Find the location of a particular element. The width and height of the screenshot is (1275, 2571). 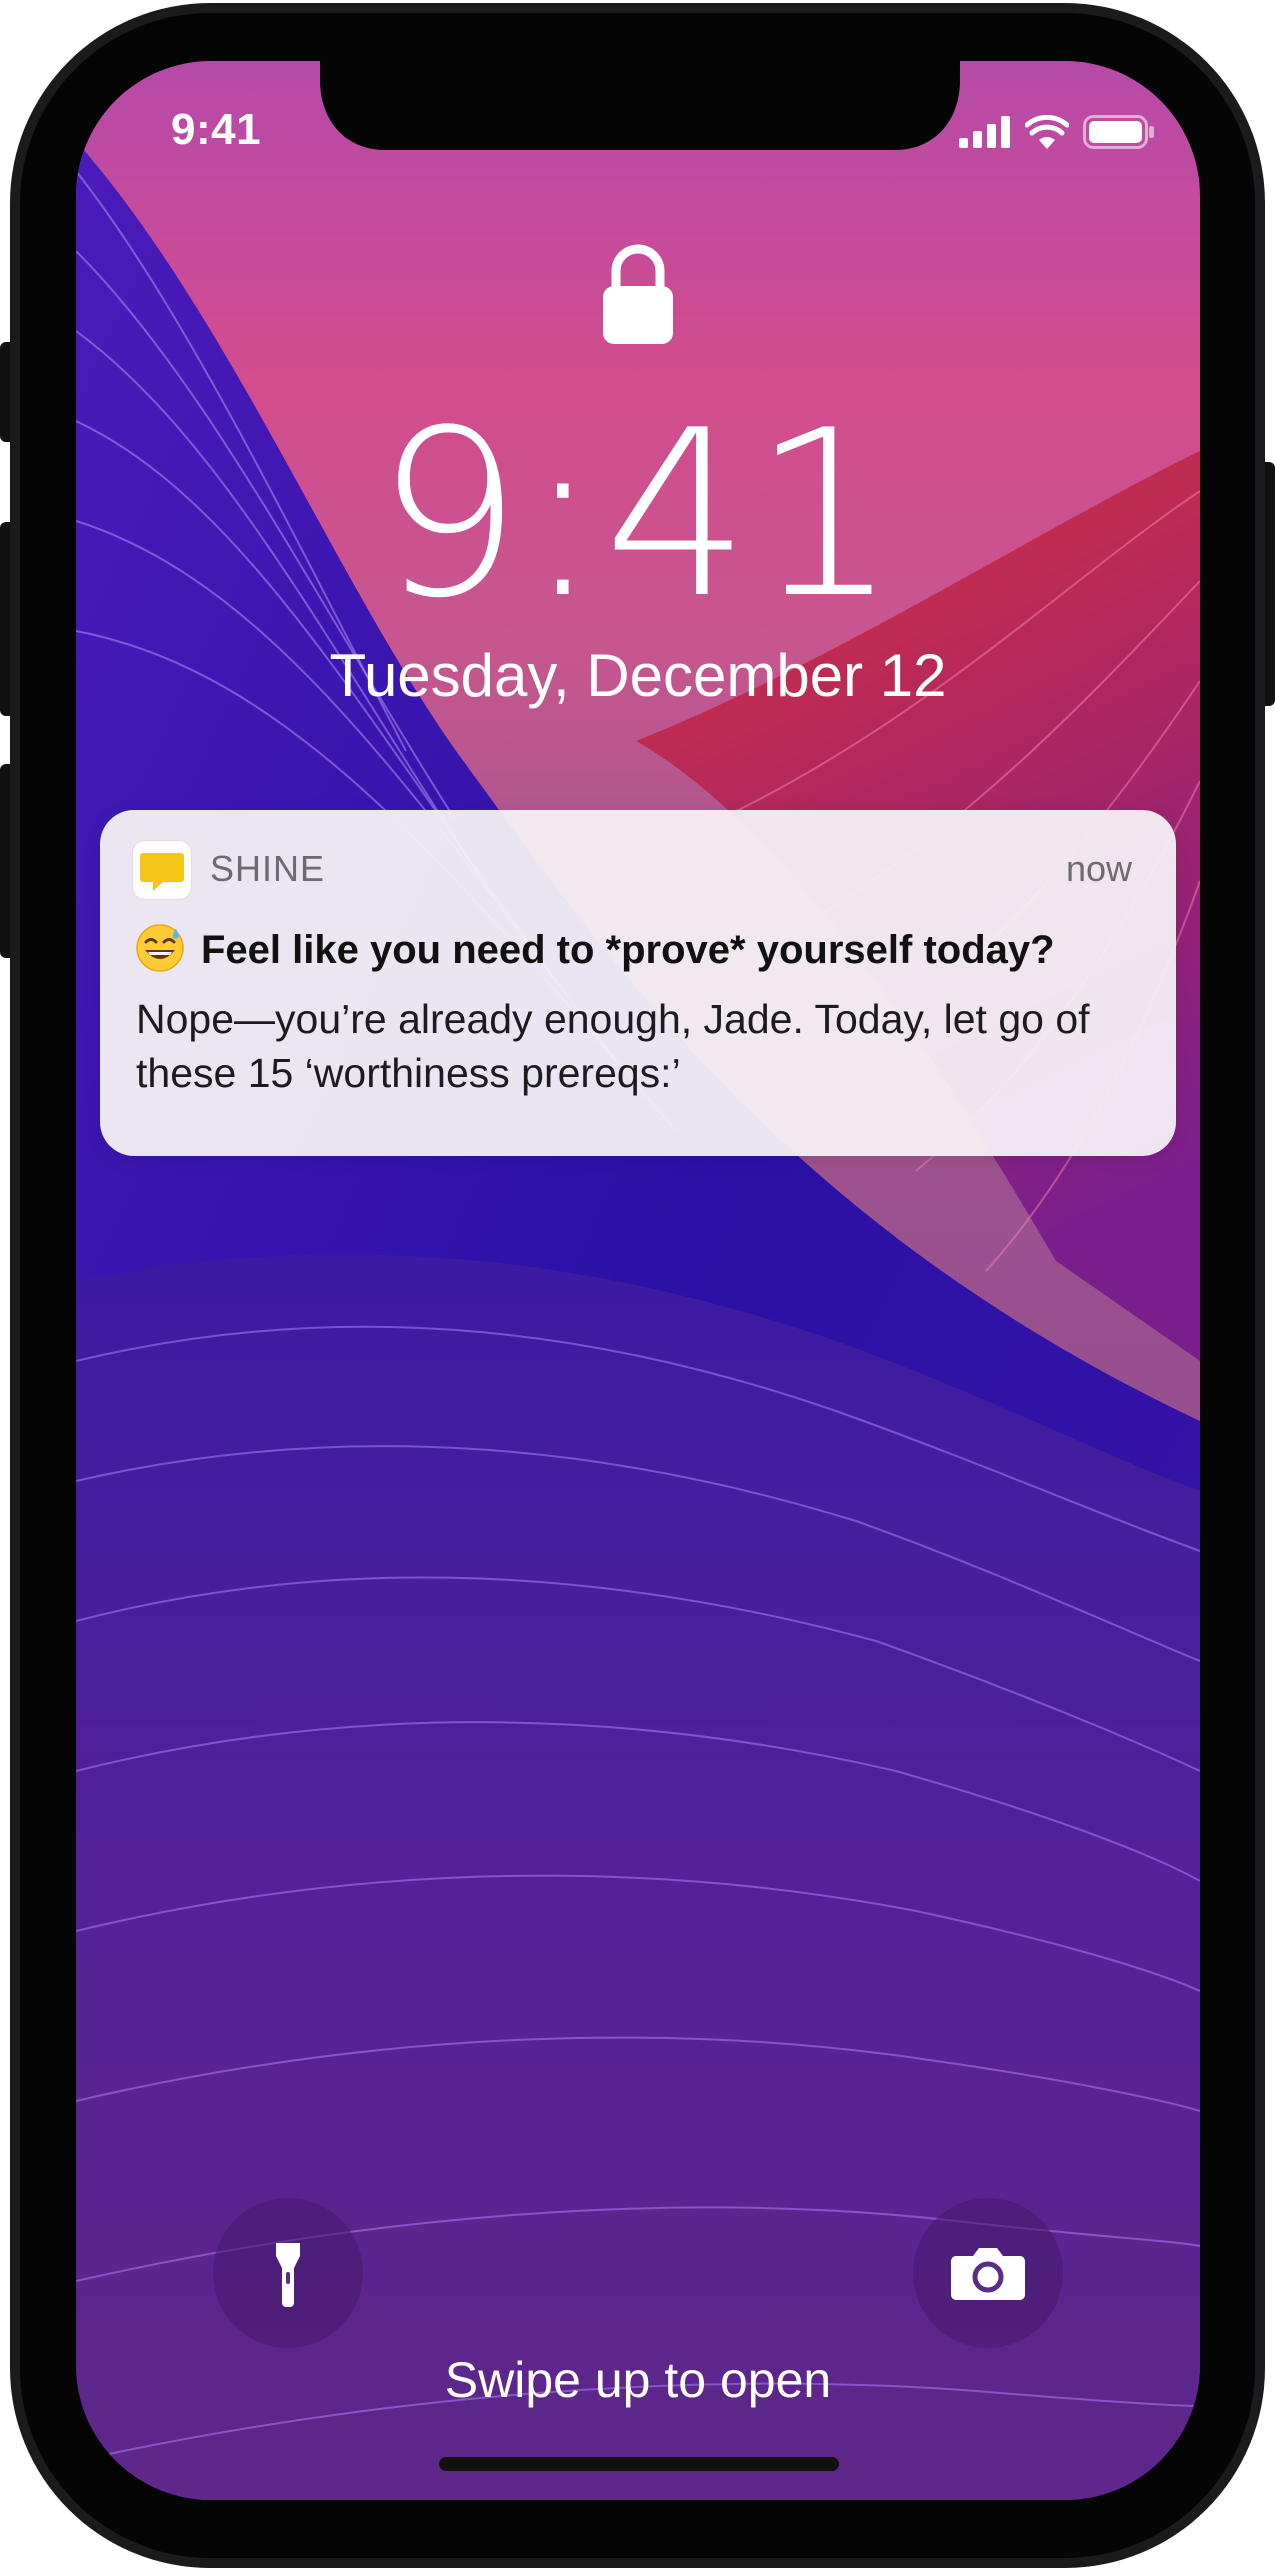

home-indicator is located at coordinates (639, 2464).